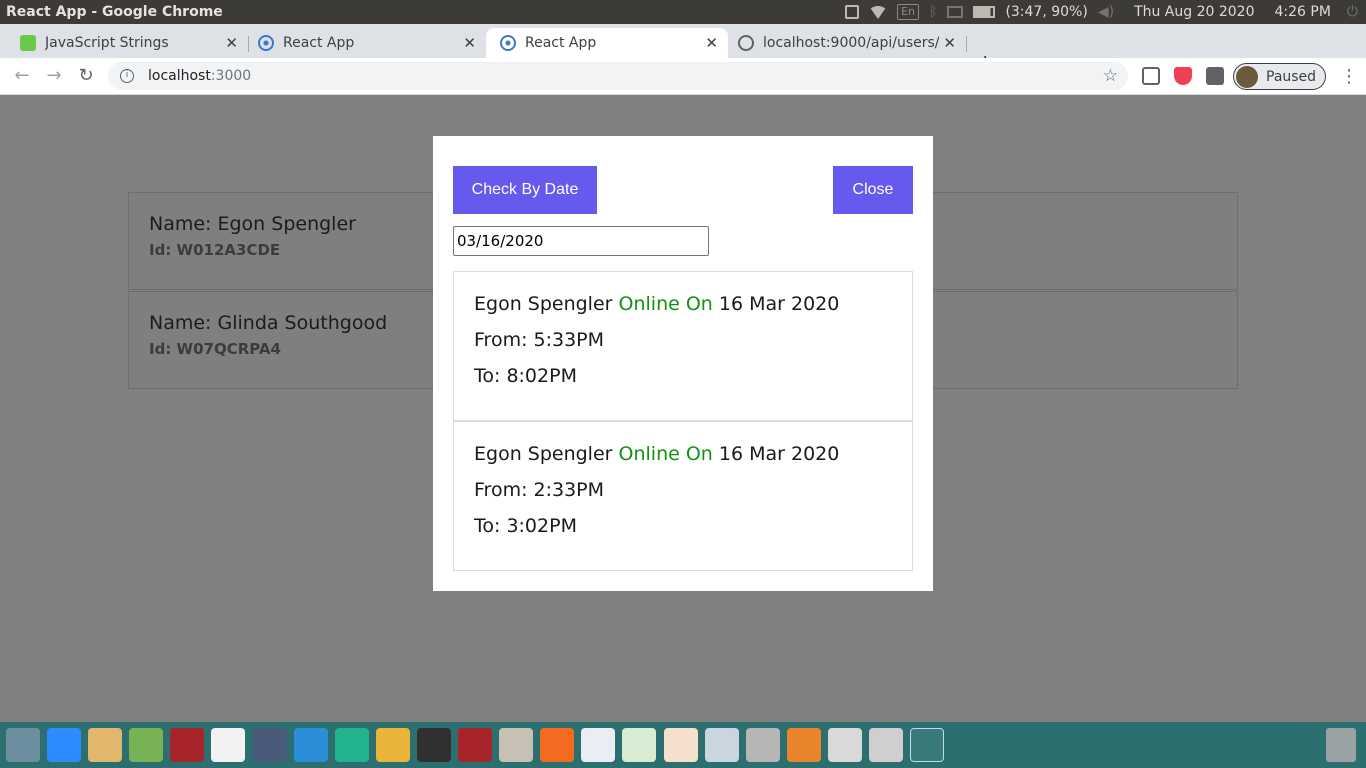 The width and height of the screenshot is (1366, 768). I want to click on clock-date: Thu Aug 20 2020, so click(1194, 12).